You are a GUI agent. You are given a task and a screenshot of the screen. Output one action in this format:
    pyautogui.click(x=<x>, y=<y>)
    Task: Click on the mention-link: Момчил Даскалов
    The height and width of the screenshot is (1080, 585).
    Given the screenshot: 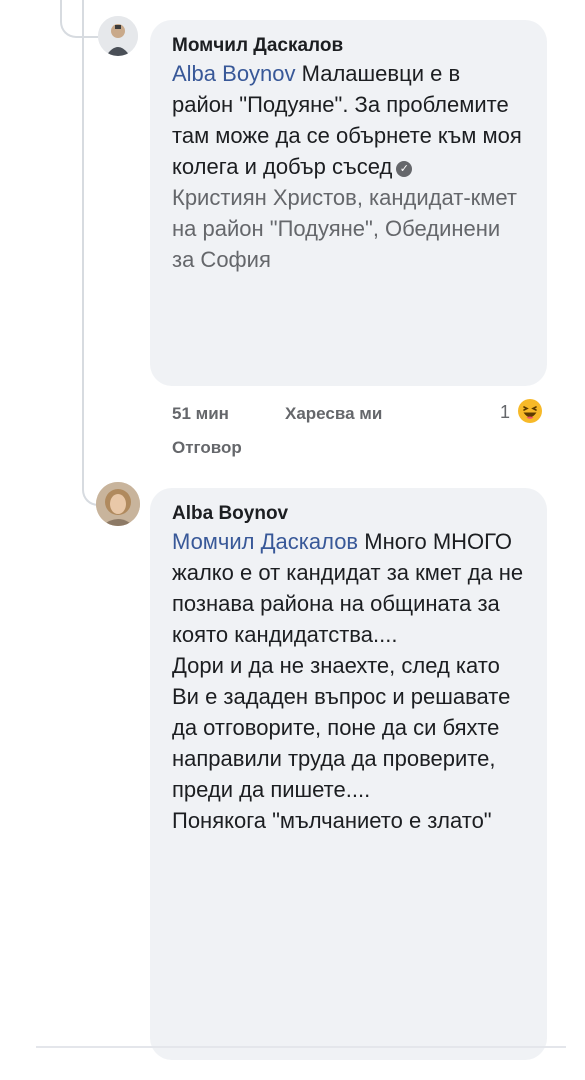 What is the action you would take?
    pyautogui.click(x=265, y=541)
    